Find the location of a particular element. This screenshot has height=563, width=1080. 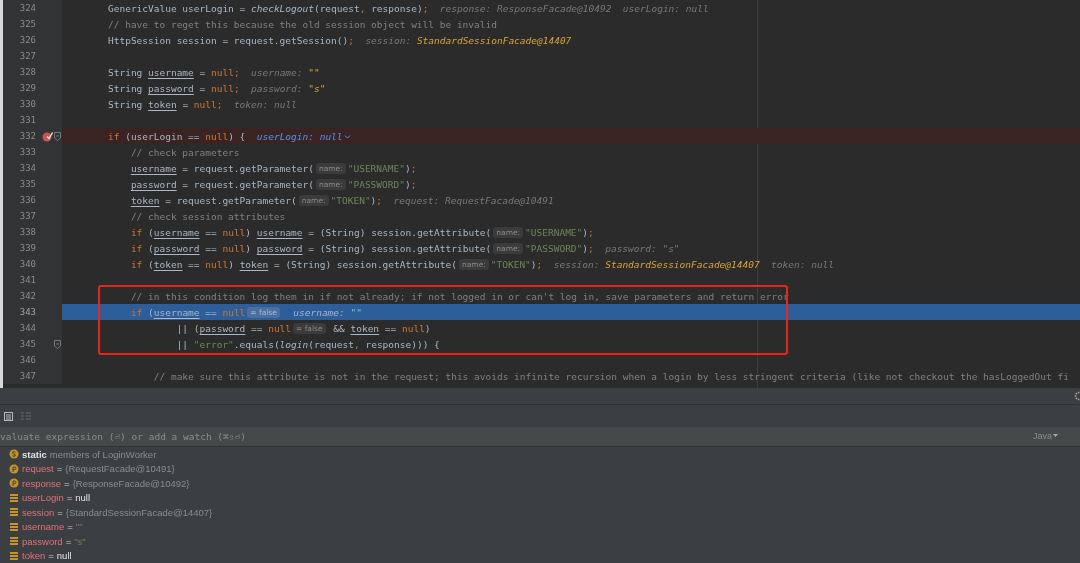

inline-value: response: ResponseFacade@10492 is located at coordinates (525, 8).